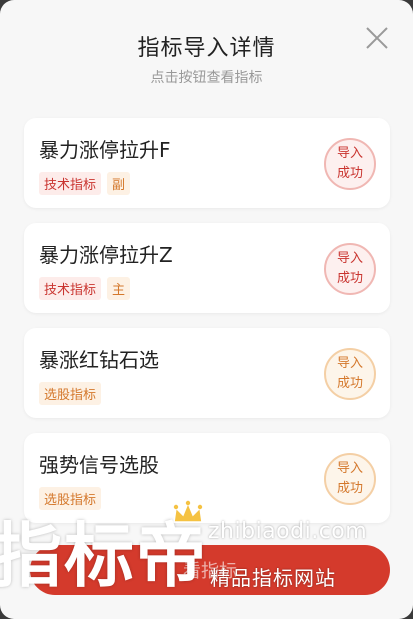 The width and height of the screenshot is (413, 619). What do you see at coordinates (207, 163) in the screenshot?
I see `indicator-card: 暴力涨停拉升F 技术指标 副 导入 成功` at bounding box center [207, 163].